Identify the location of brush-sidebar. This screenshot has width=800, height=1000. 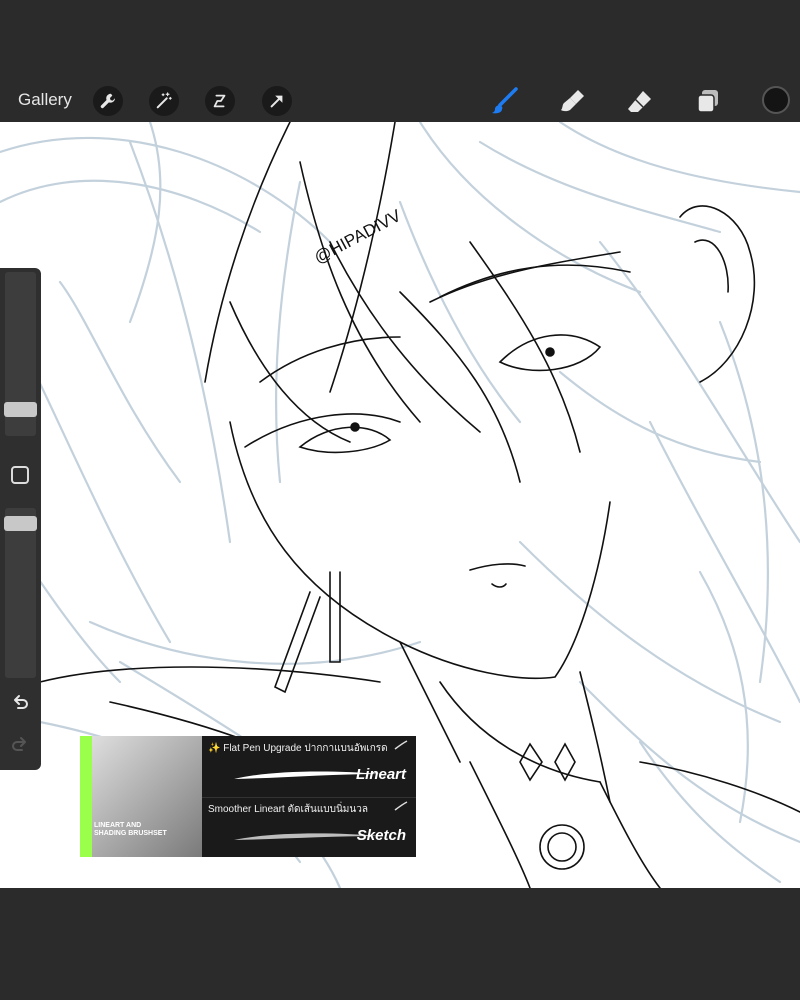
(20, 519).